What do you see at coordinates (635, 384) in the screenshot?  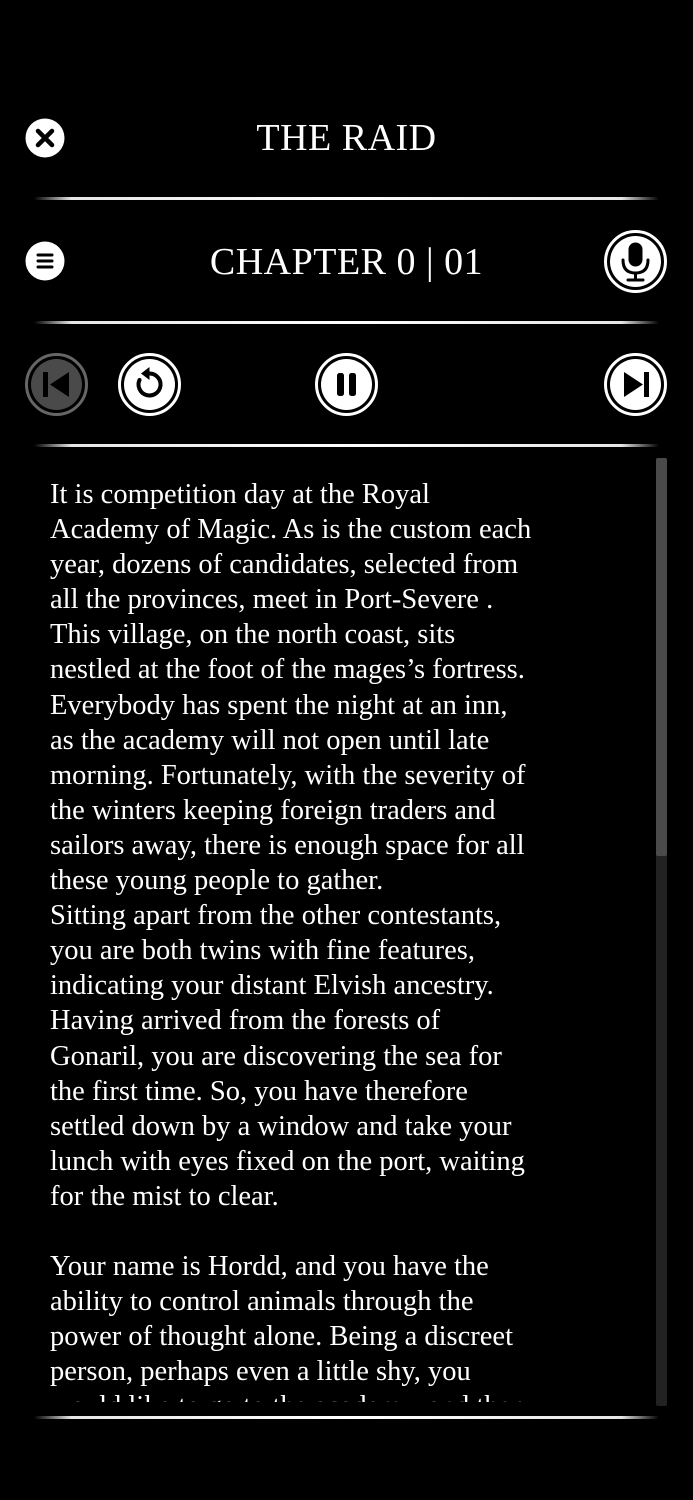 I see `skip-next-icon` at bounding box center [635, 384].